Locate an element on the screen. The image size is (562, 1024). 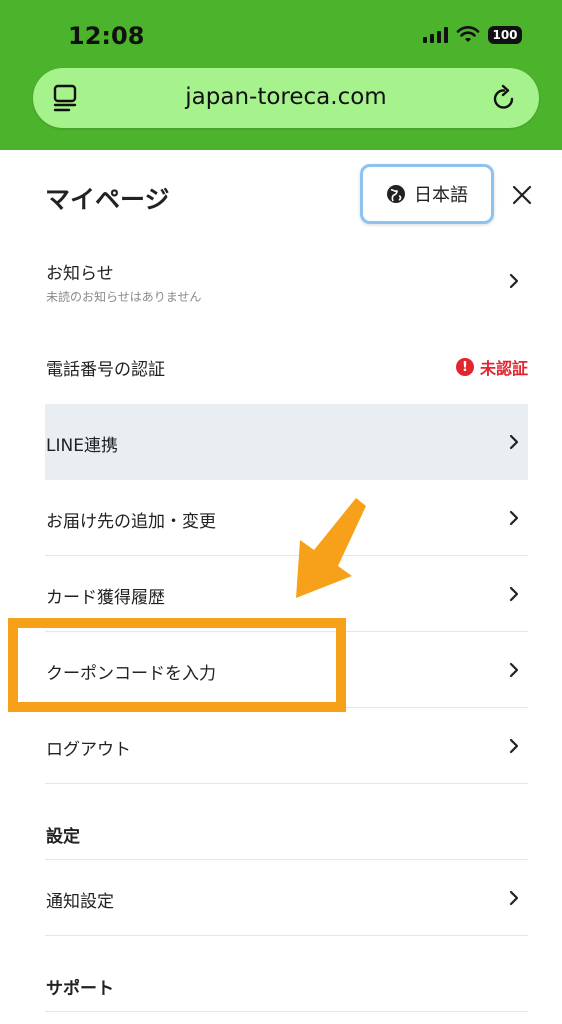
status-badge: ! 未認証 is located at coordinates (491, 367).